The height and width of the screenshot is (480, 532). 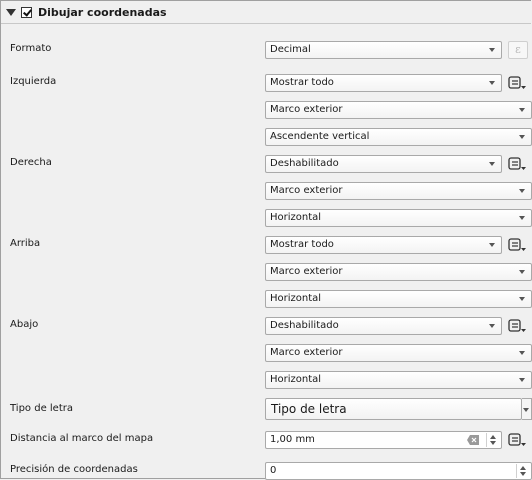 I want to click on expression-icon: ε, so click(x=518, y=50).